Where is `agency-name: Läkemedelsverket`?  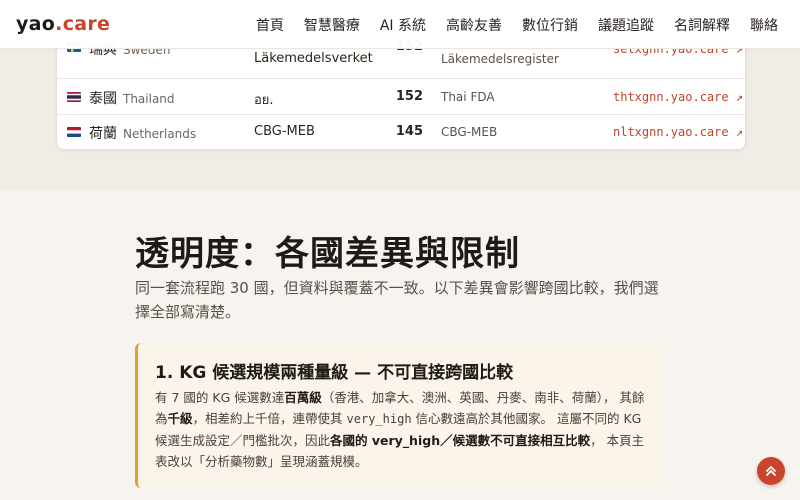 agency-name: Läkemedelsverket is located at coordinates (313, 58).